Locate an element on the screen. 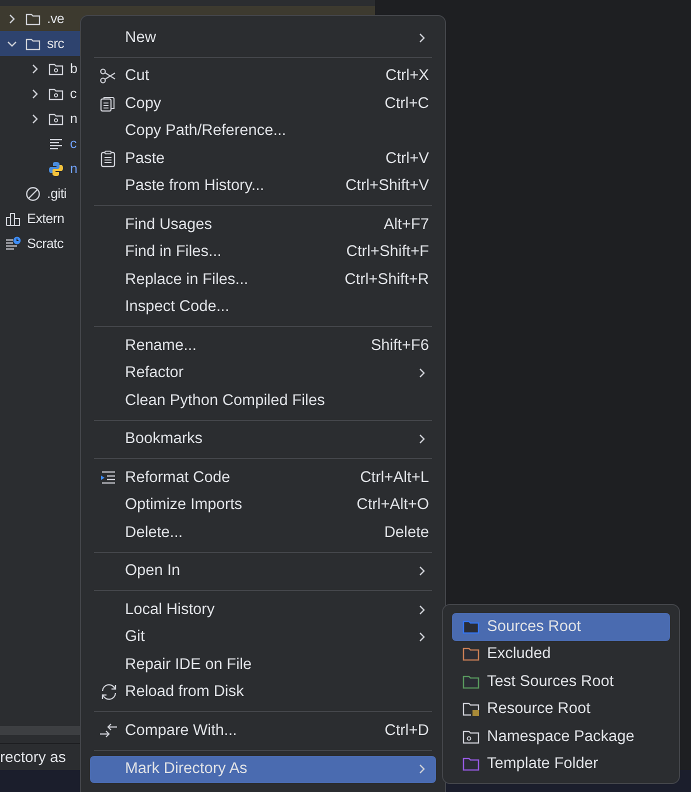  tree-item-label: src is located at coordinates (55, 43).